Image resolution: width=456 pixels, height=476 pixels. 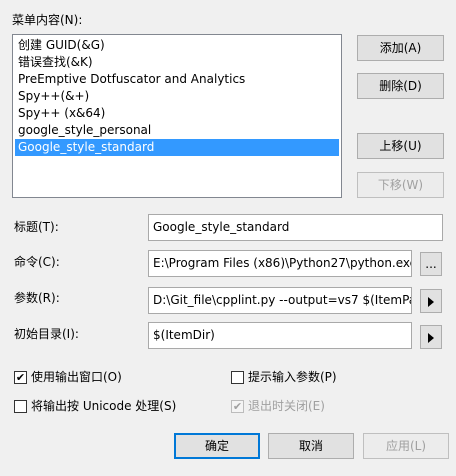 What do you see at coordinates (311, 446) in the screenshot?
I see `cancel-button: 取消` at bounding box center [311, 446].